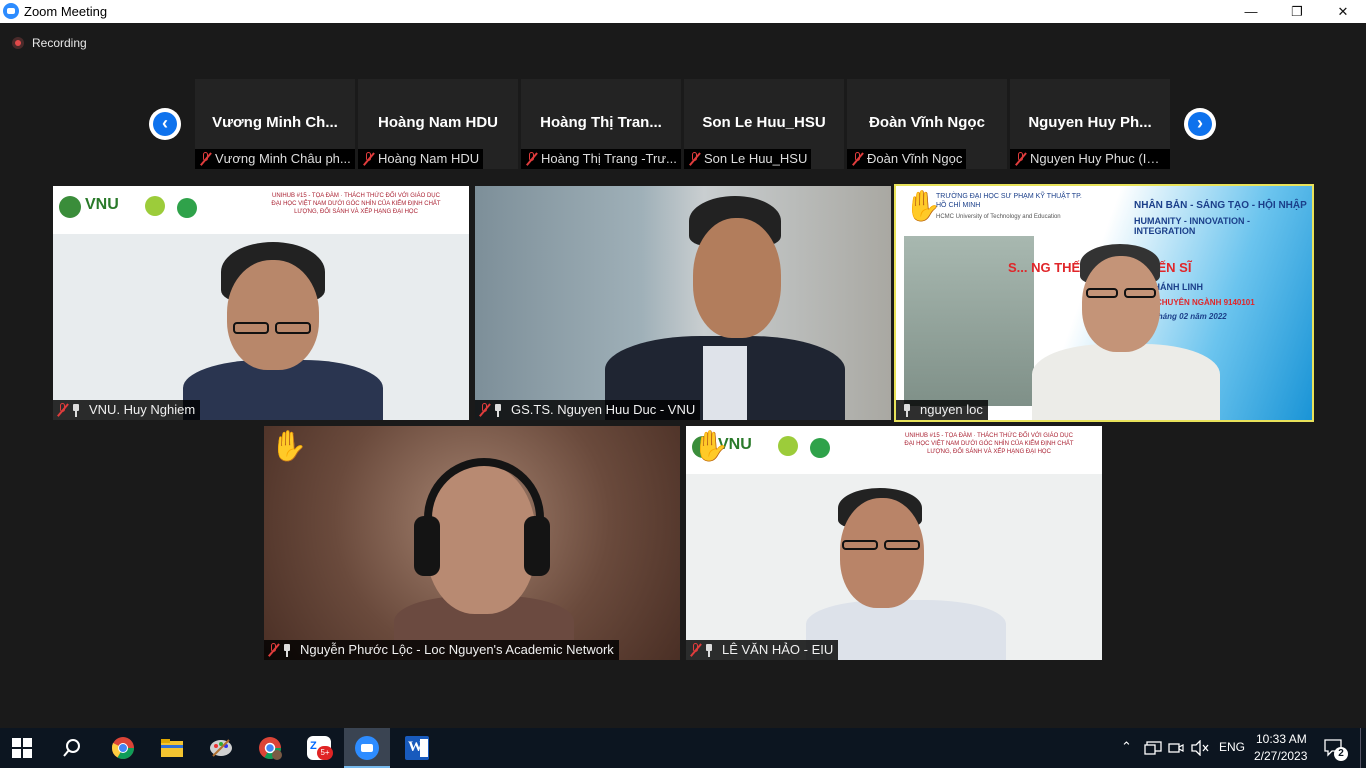 The height and width of the screenshot is (768, 1366). I want to click on strip-tile-name: Son Le Huu_HSU, so click(764, 122).